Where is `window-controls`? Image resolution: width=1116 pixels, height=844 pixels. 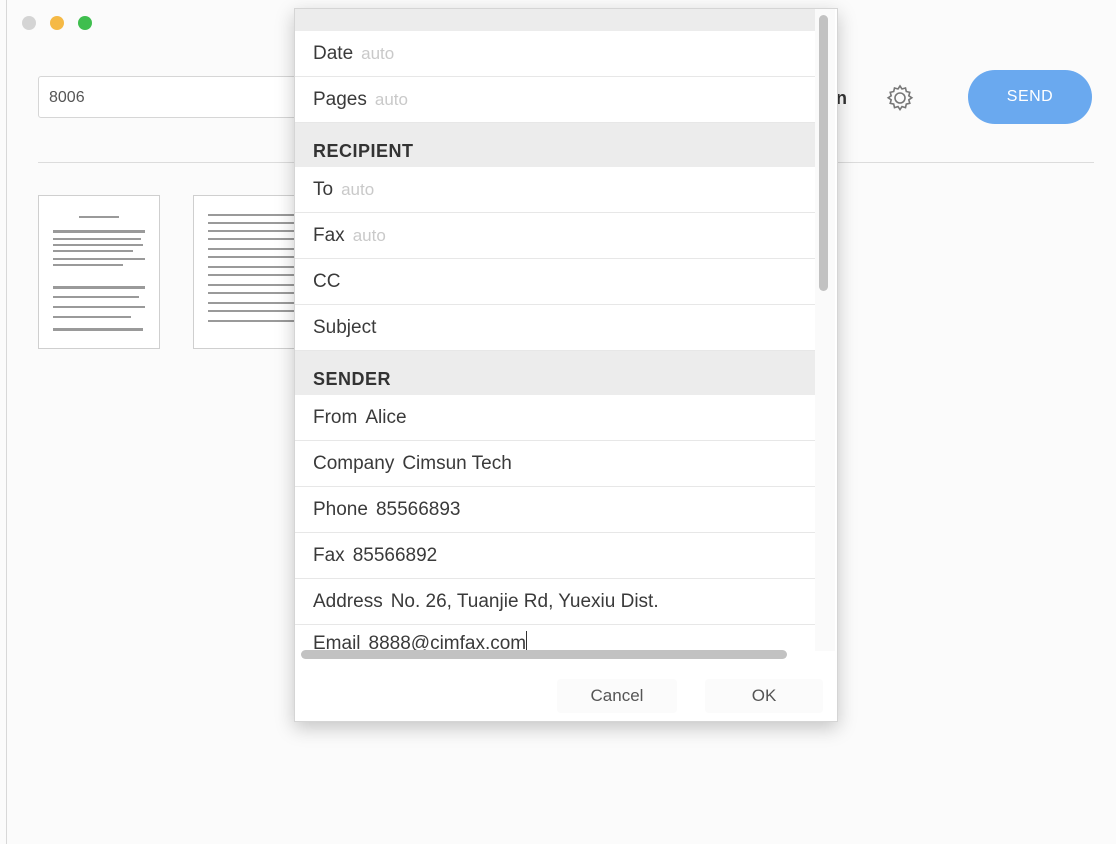 window-controls is located at coordinates (57, 23).